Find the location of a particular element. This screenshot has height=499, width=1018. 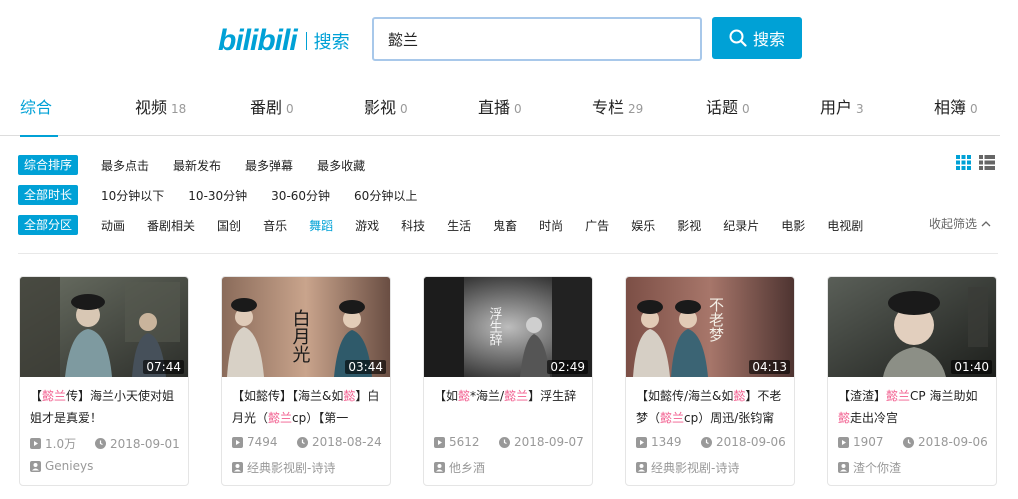

uploader-name: 经典影视剧-诗诗 is located at coordinates (695, 468).